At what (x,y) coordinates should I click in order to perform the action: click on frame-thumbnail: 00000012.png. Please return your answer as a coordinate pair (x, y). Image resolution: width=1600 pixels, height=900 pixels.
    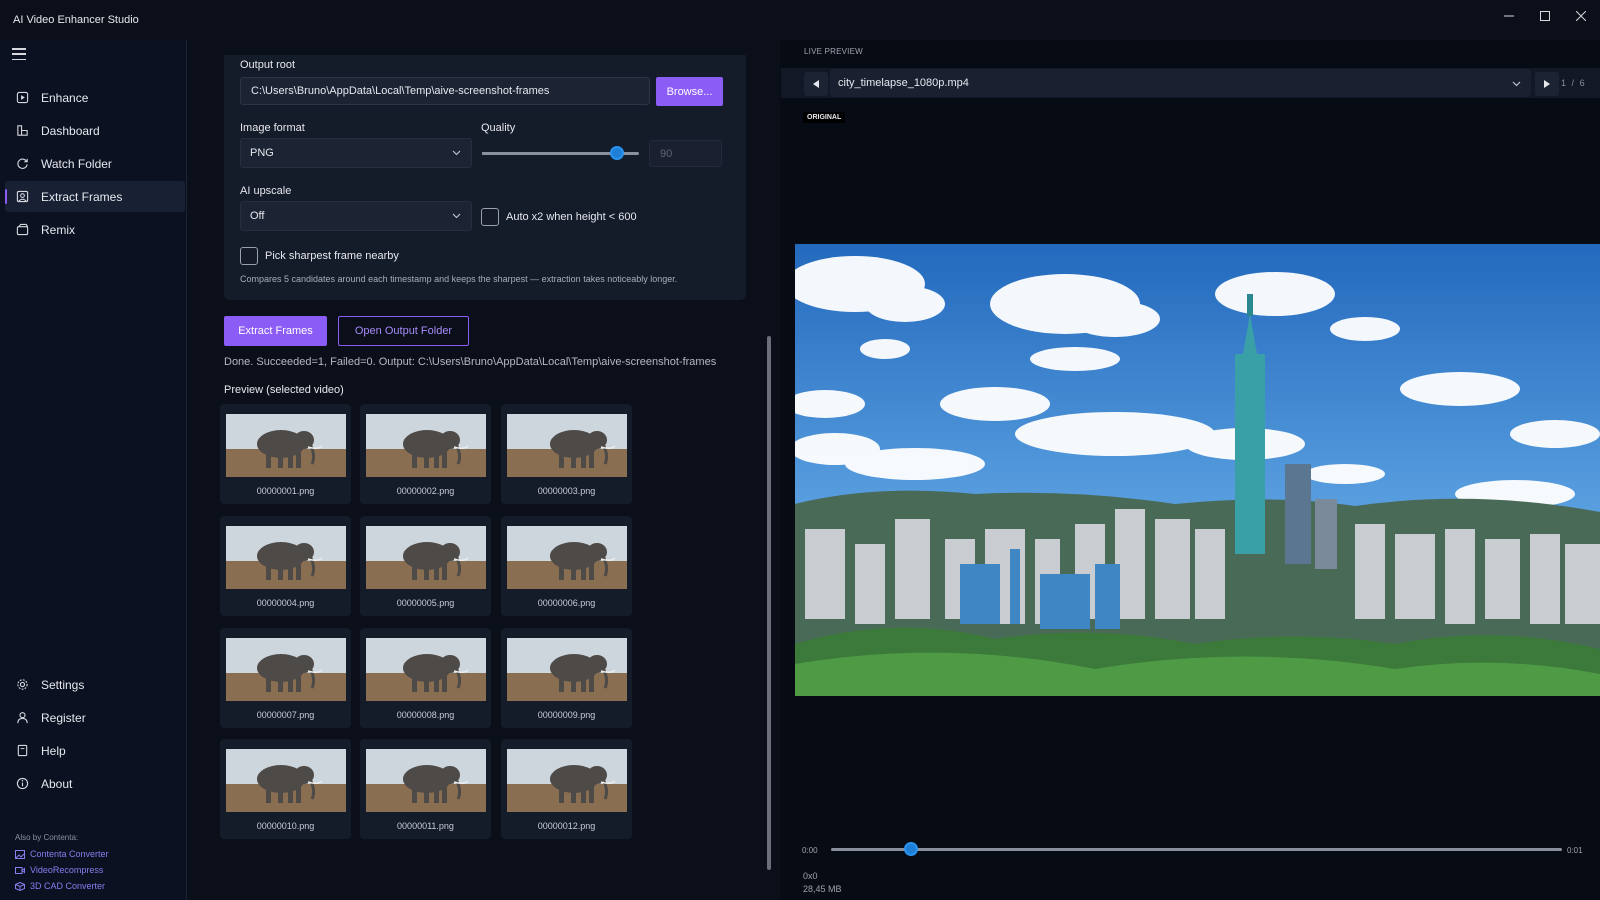
    Looking at the image, I should click on (566, 789).